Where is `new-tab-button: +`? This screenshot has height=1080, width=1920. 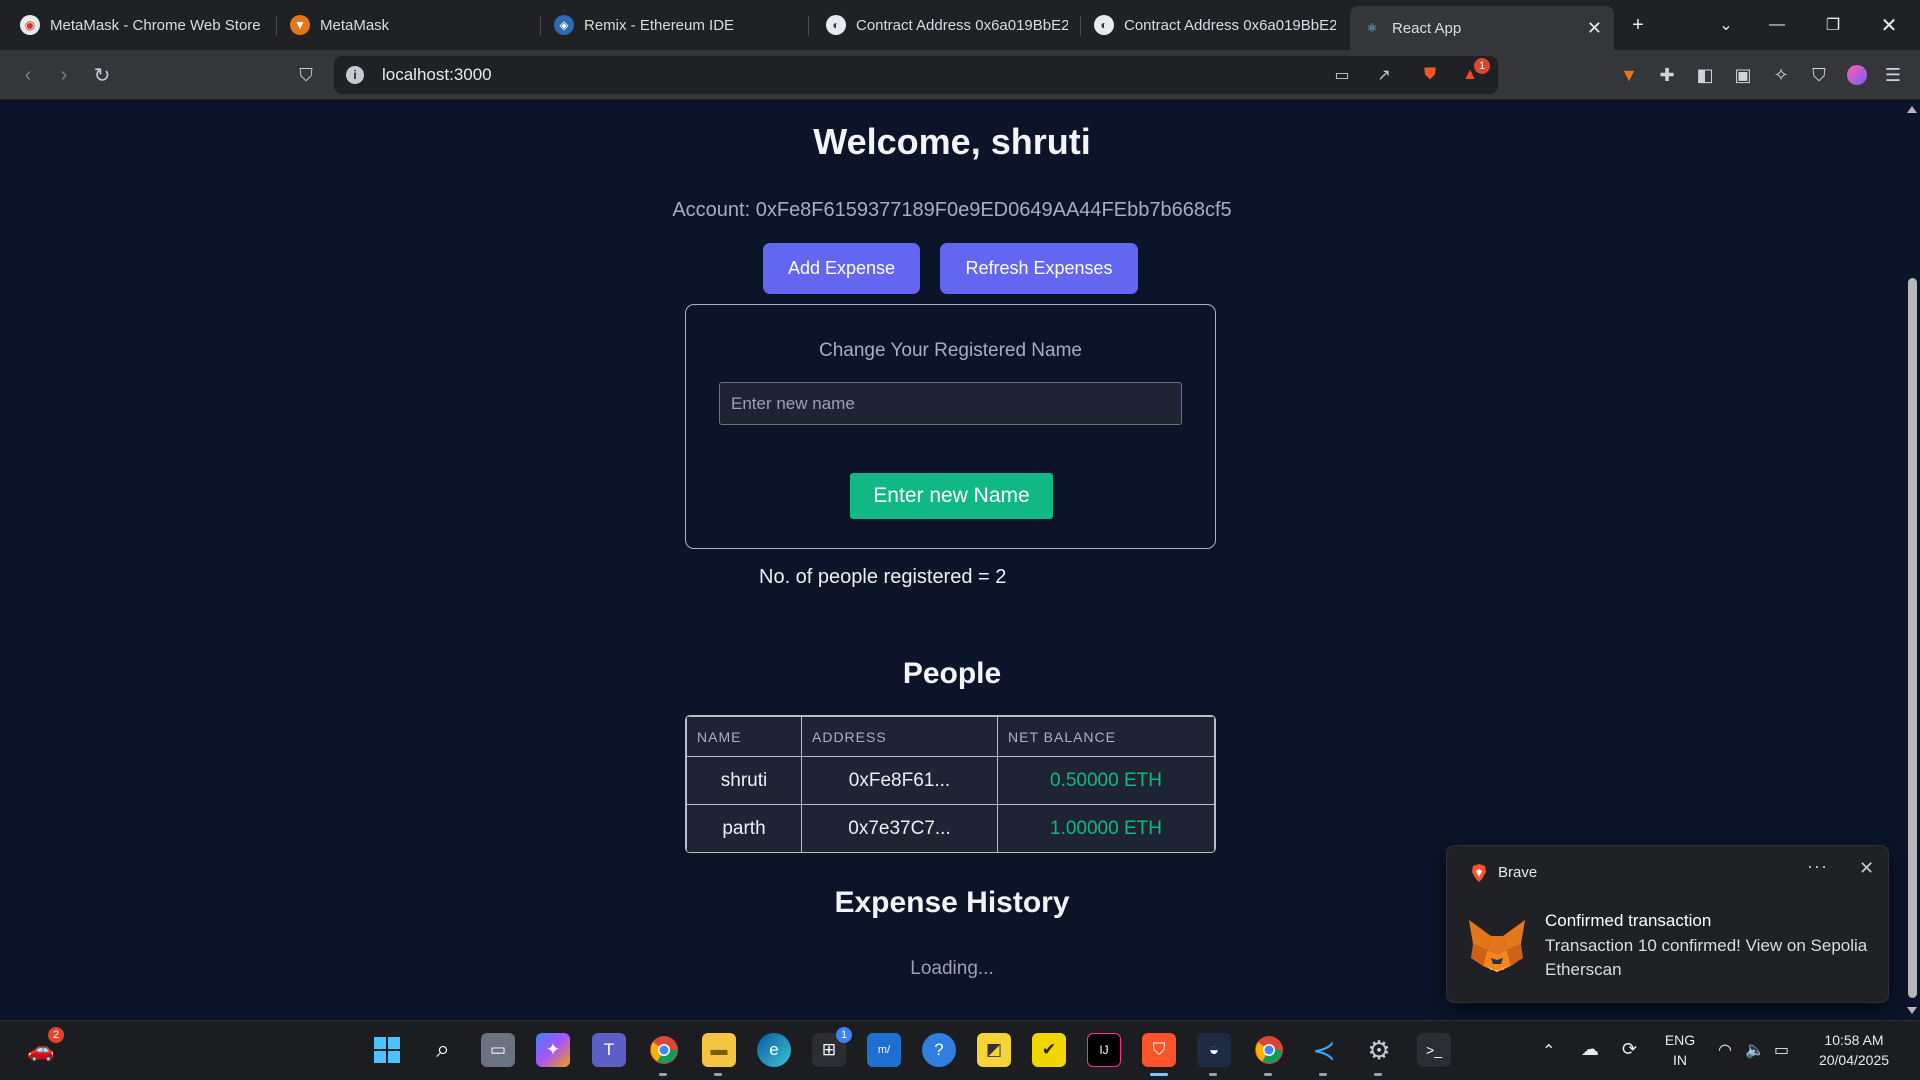 new-tab-button: + is located at coordinates (1638, 25).